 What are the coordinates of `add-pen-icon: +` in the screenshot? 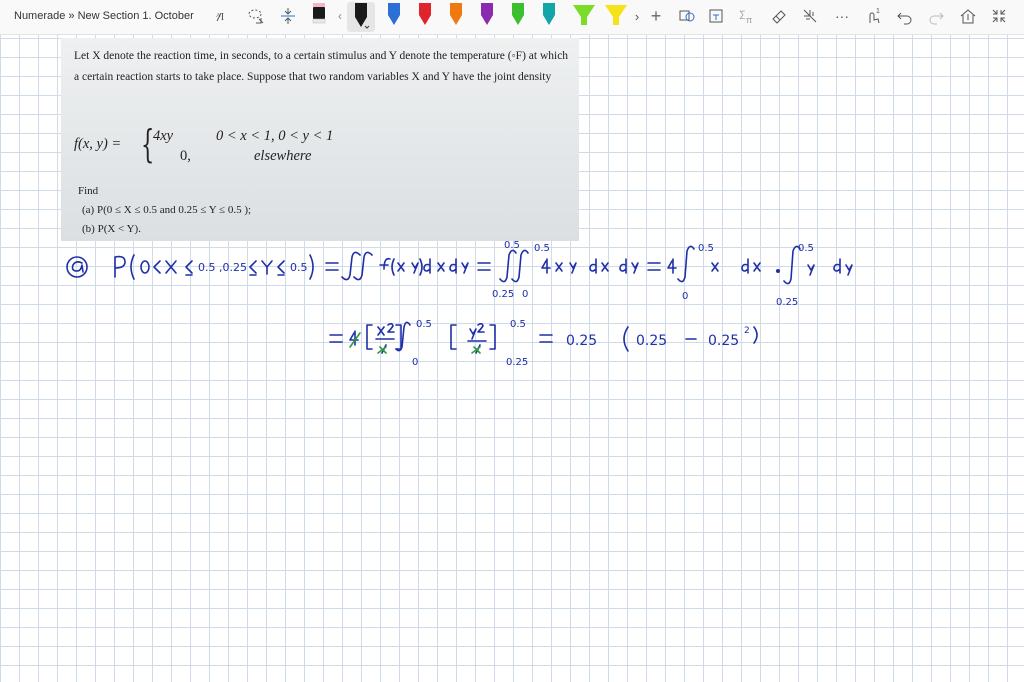 It's located at (656, 16).